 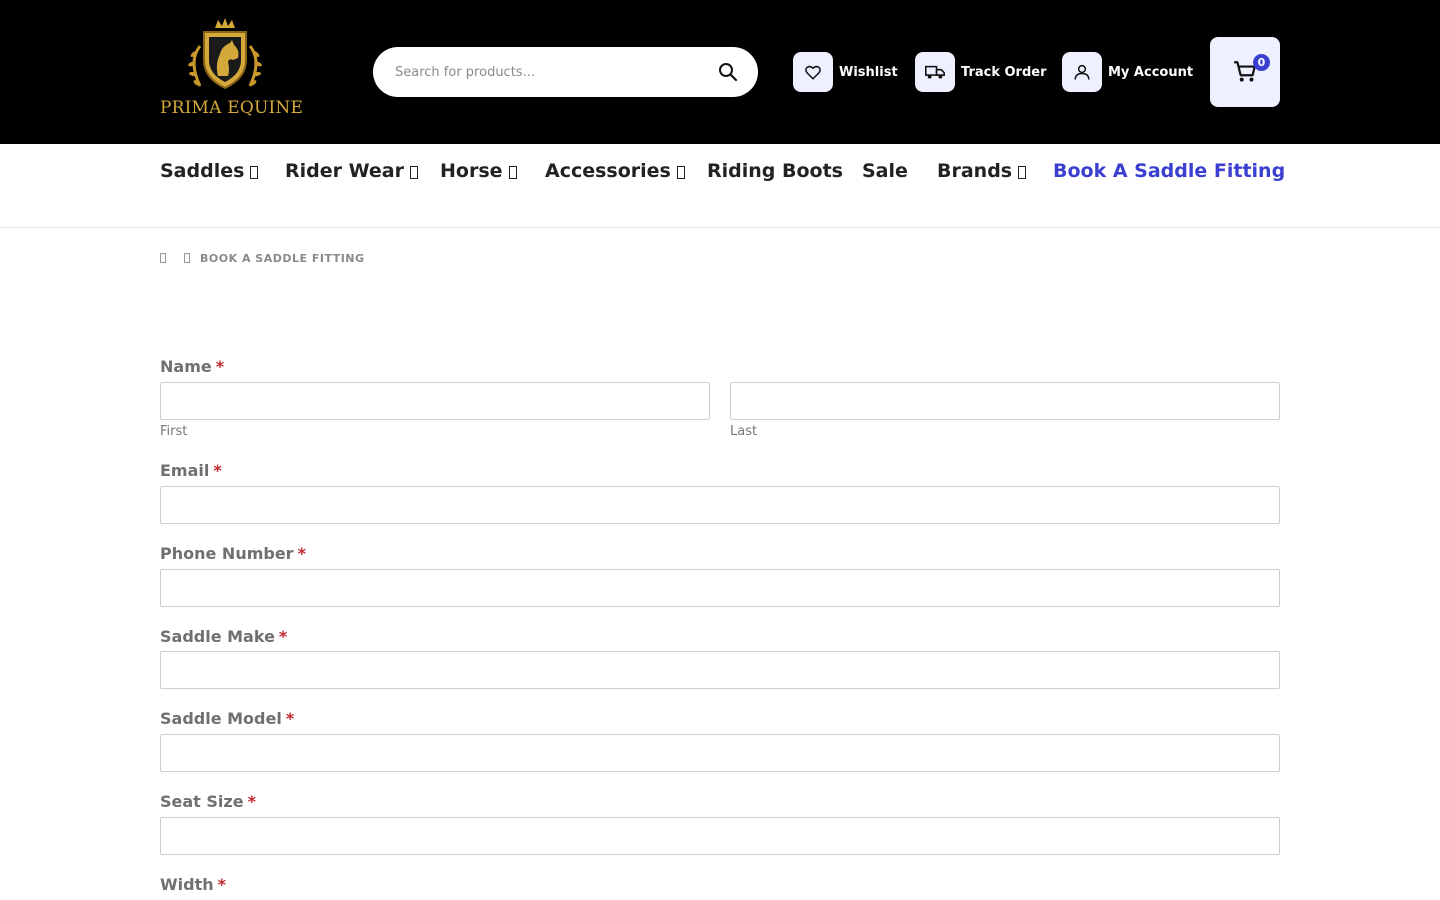 I want to click on nav-item-sale: Sale, so click(x=885, y=171).